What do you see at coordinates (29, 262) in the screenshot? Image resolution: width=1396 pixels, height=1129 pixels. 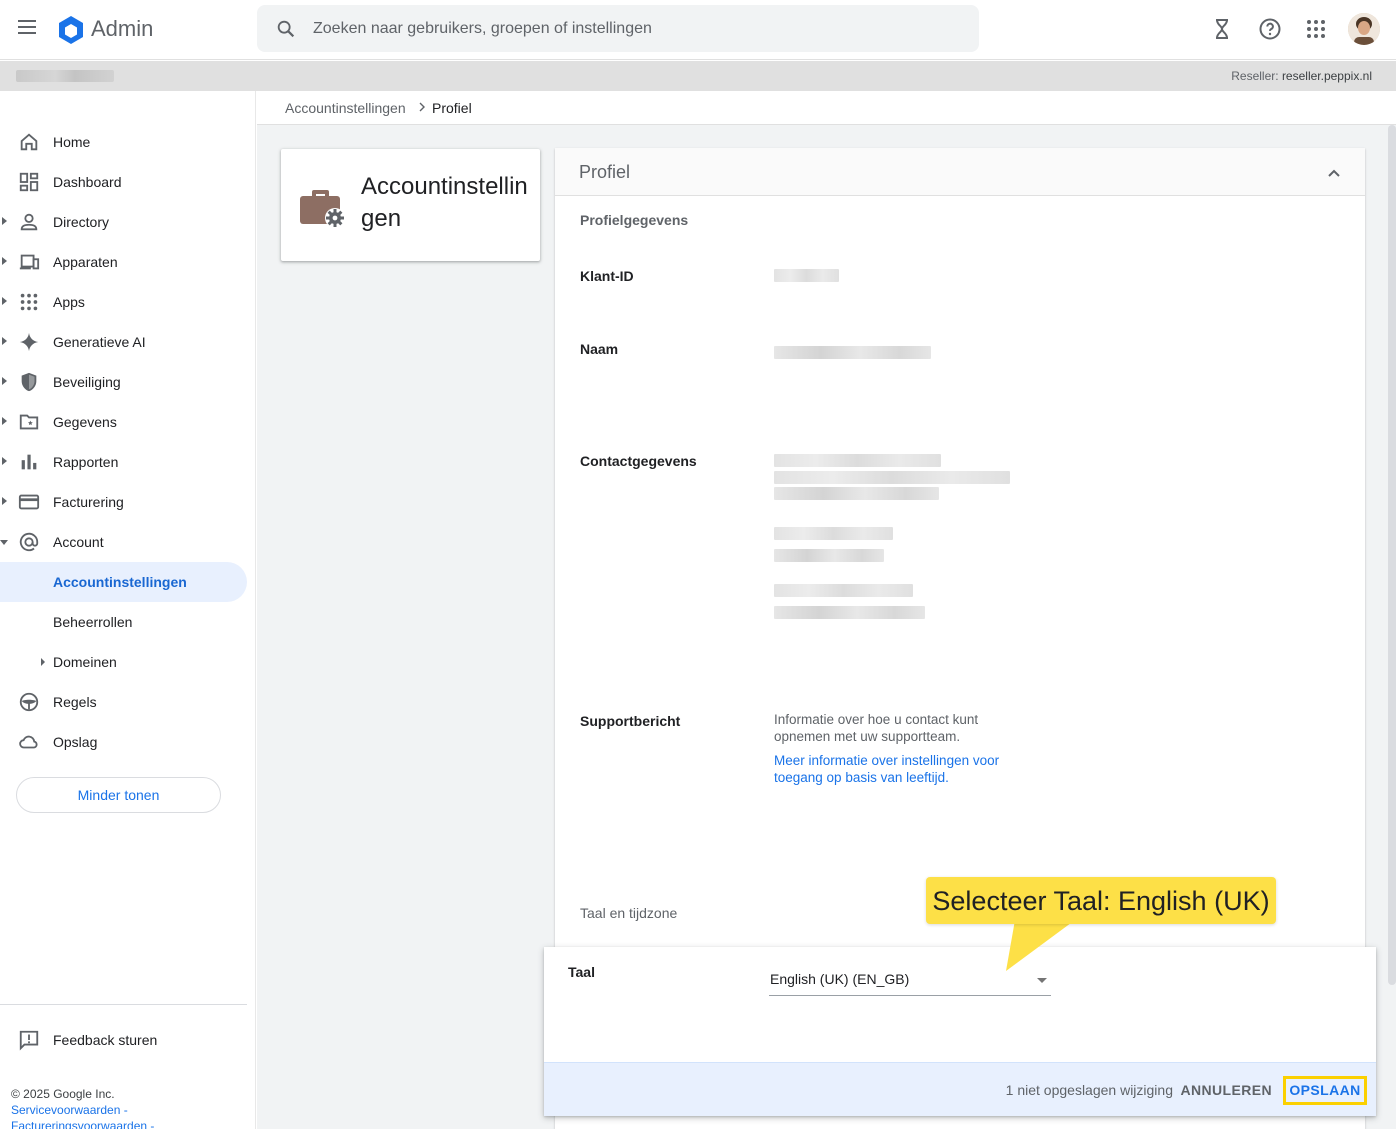 I see `devices-icon` at bounding box center [29, 262].